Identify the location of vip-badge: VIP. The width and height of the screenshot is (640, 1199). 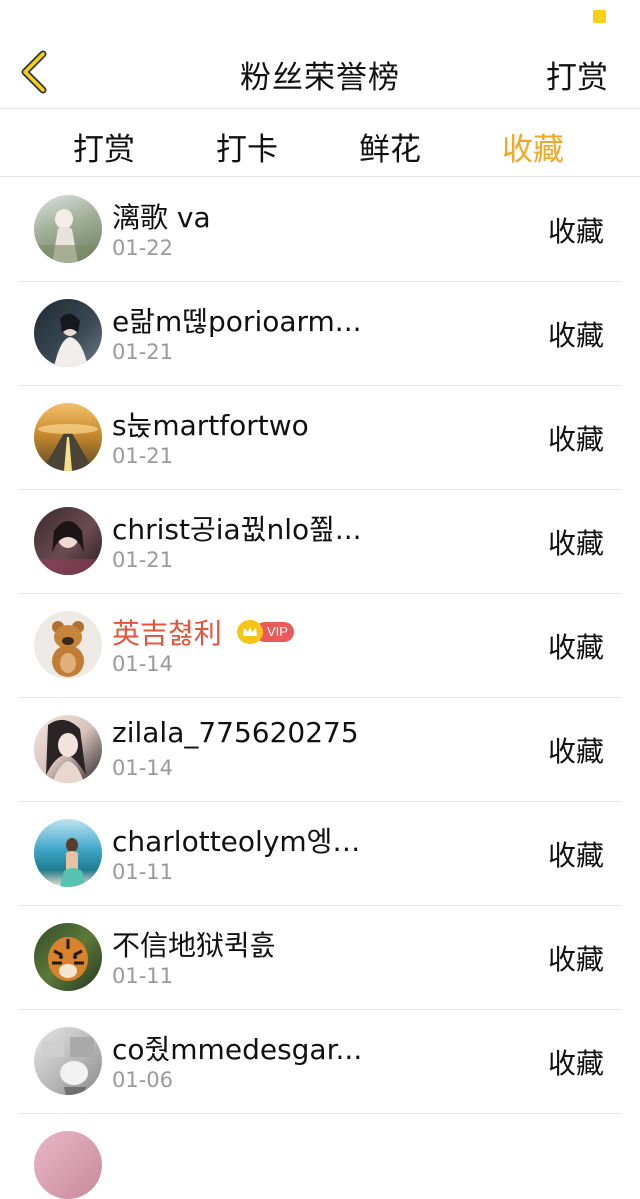
(265, 632).